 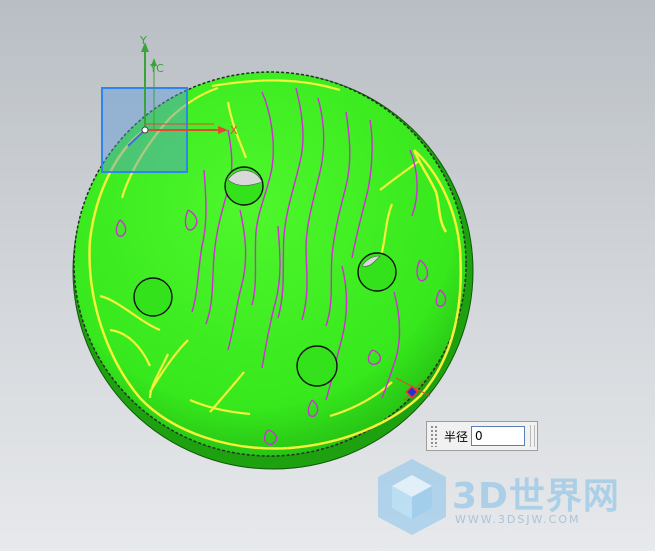 I want to click on watermark-url: WWW.3DSJW.COM, so click(x=518, y=519).